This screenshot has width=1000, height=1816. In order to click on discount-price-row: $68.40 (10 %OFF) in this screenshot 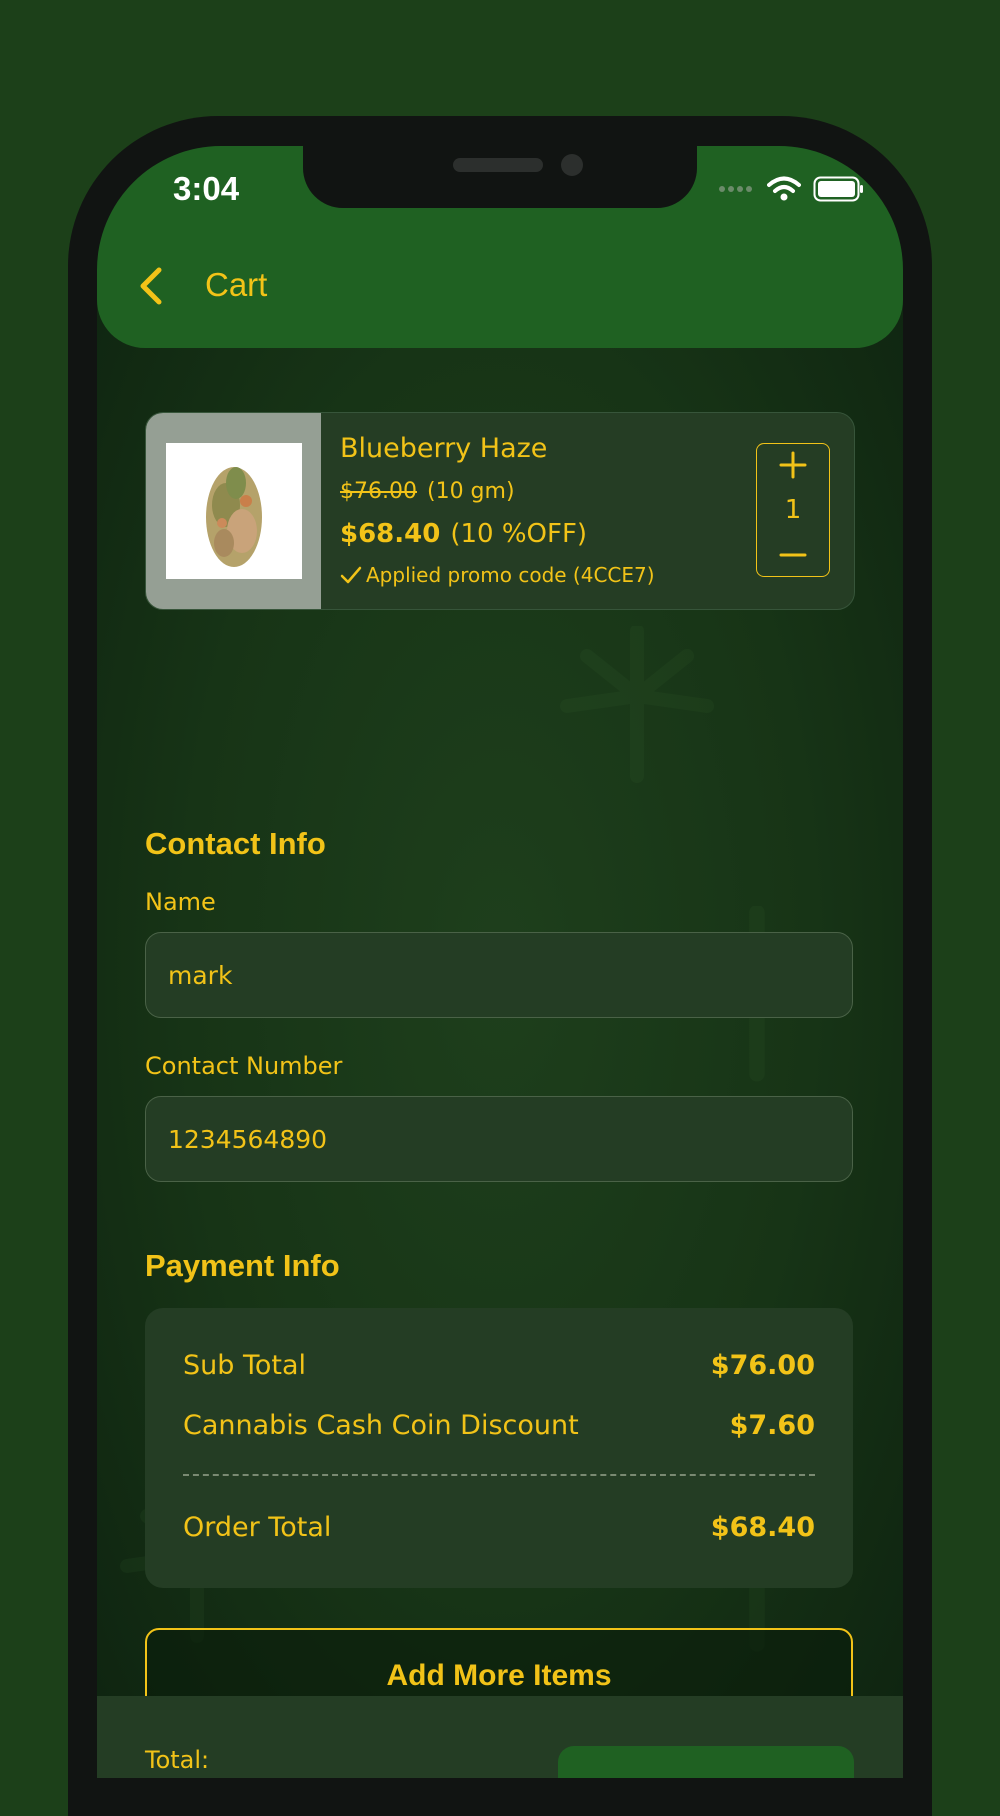, I will do `click(463, 534)`.